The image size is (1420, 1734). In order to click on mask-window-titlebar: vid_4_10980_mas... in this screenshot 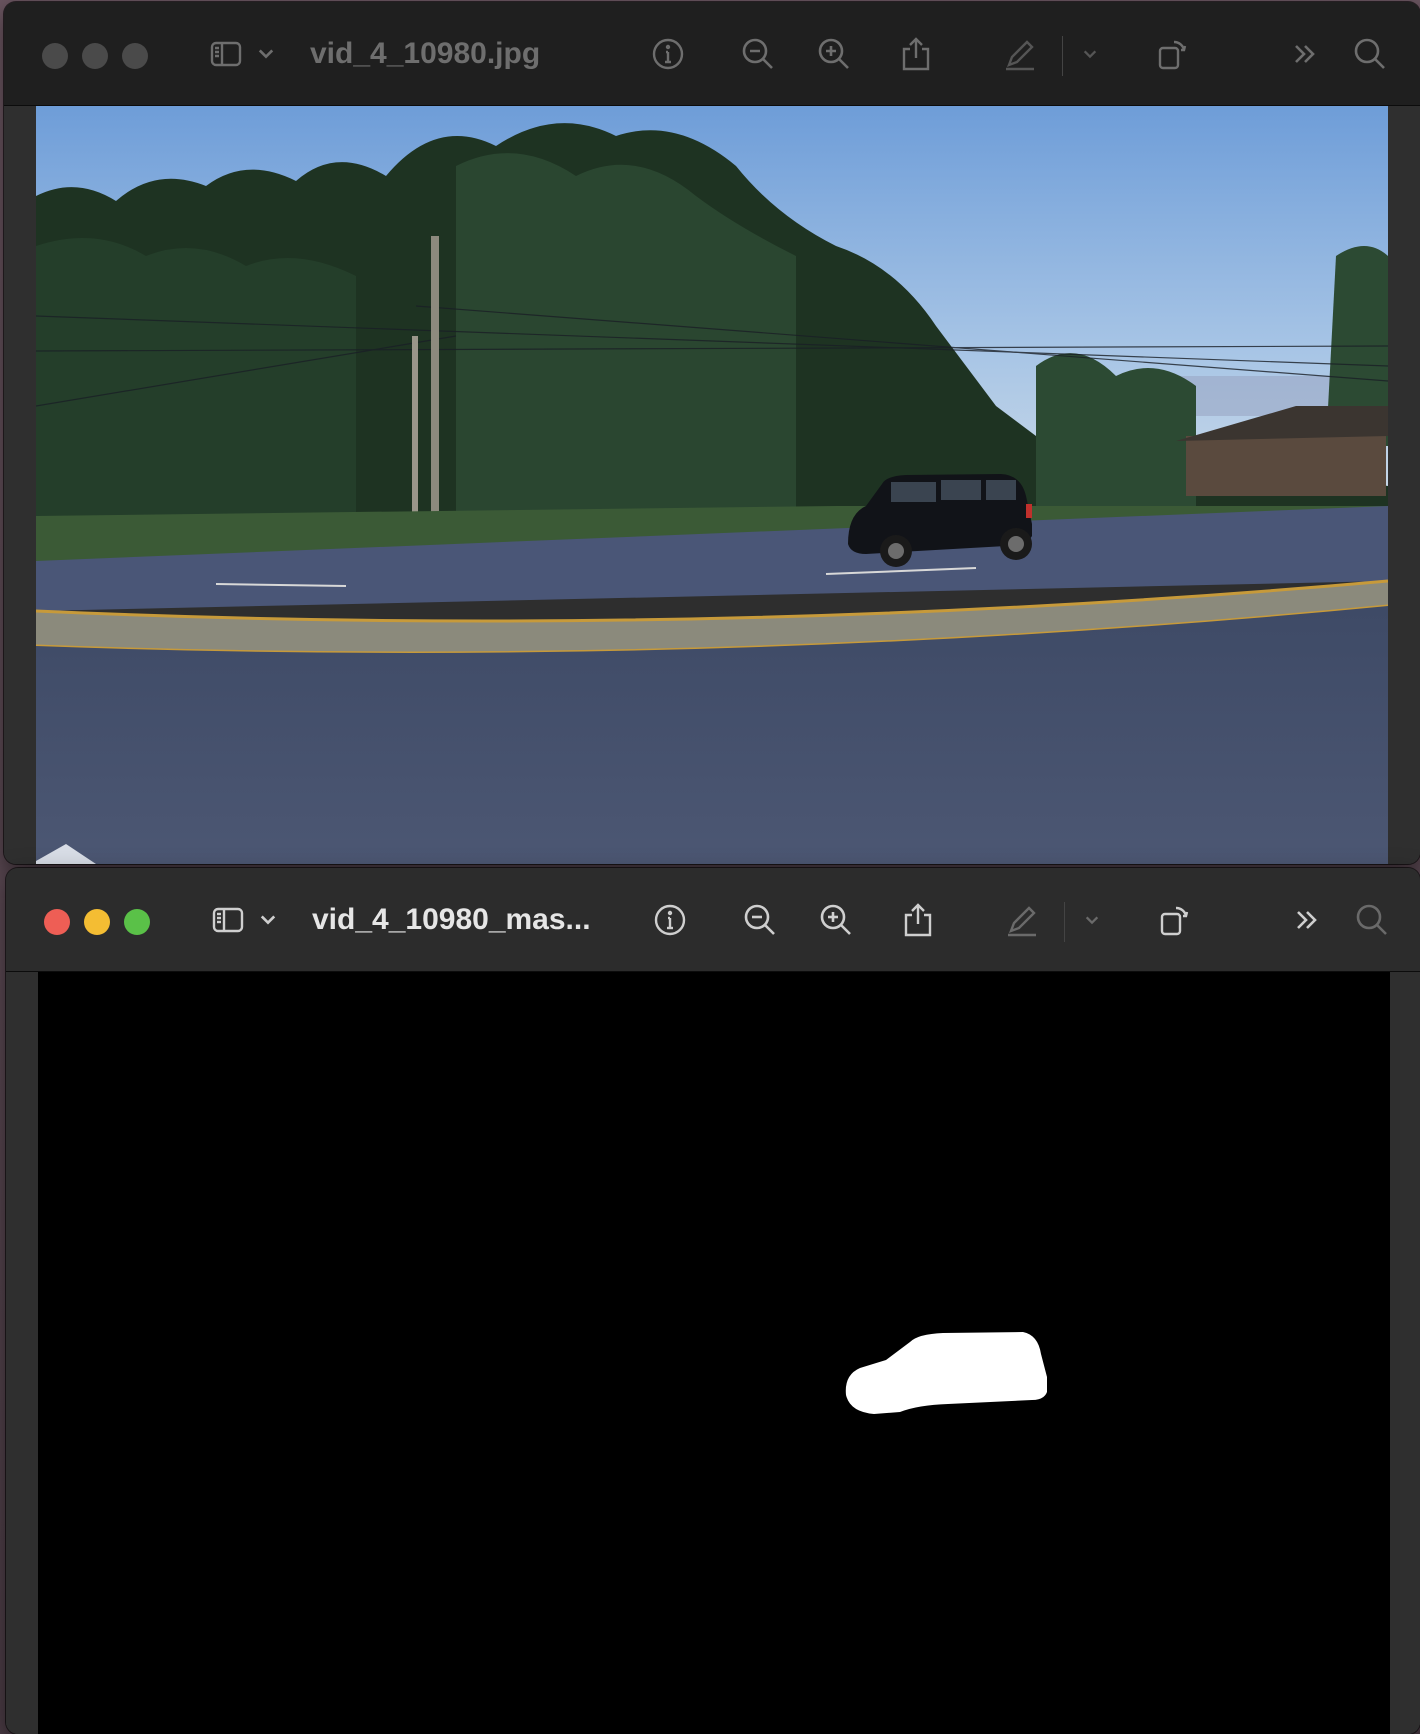, I will do `click(713, 920)`.